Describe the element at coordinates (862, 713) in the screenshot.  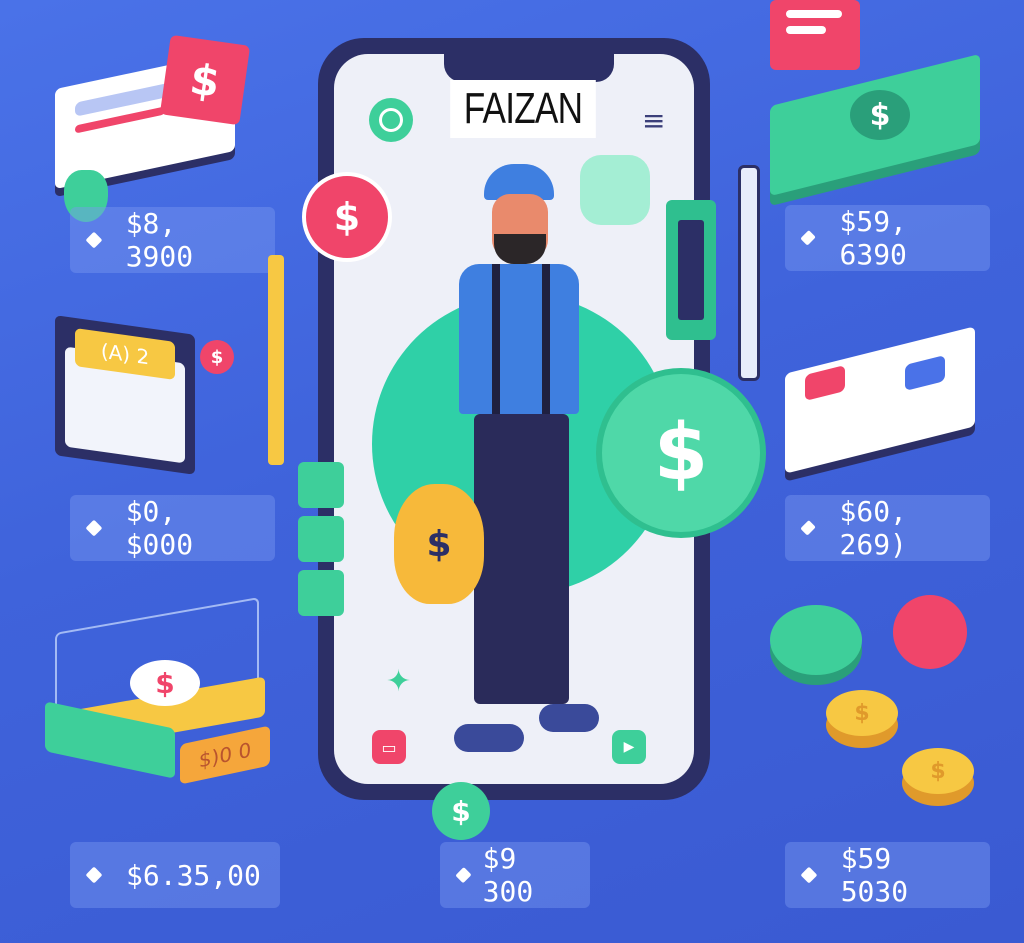
I see `gold-coin-1: $` at that location.